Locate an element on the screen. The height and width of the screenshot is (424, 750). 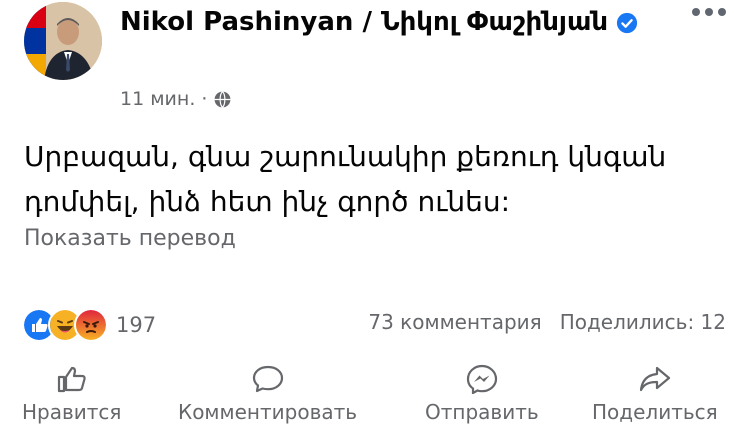
more-options-icon is located at coordinates (709, 12).